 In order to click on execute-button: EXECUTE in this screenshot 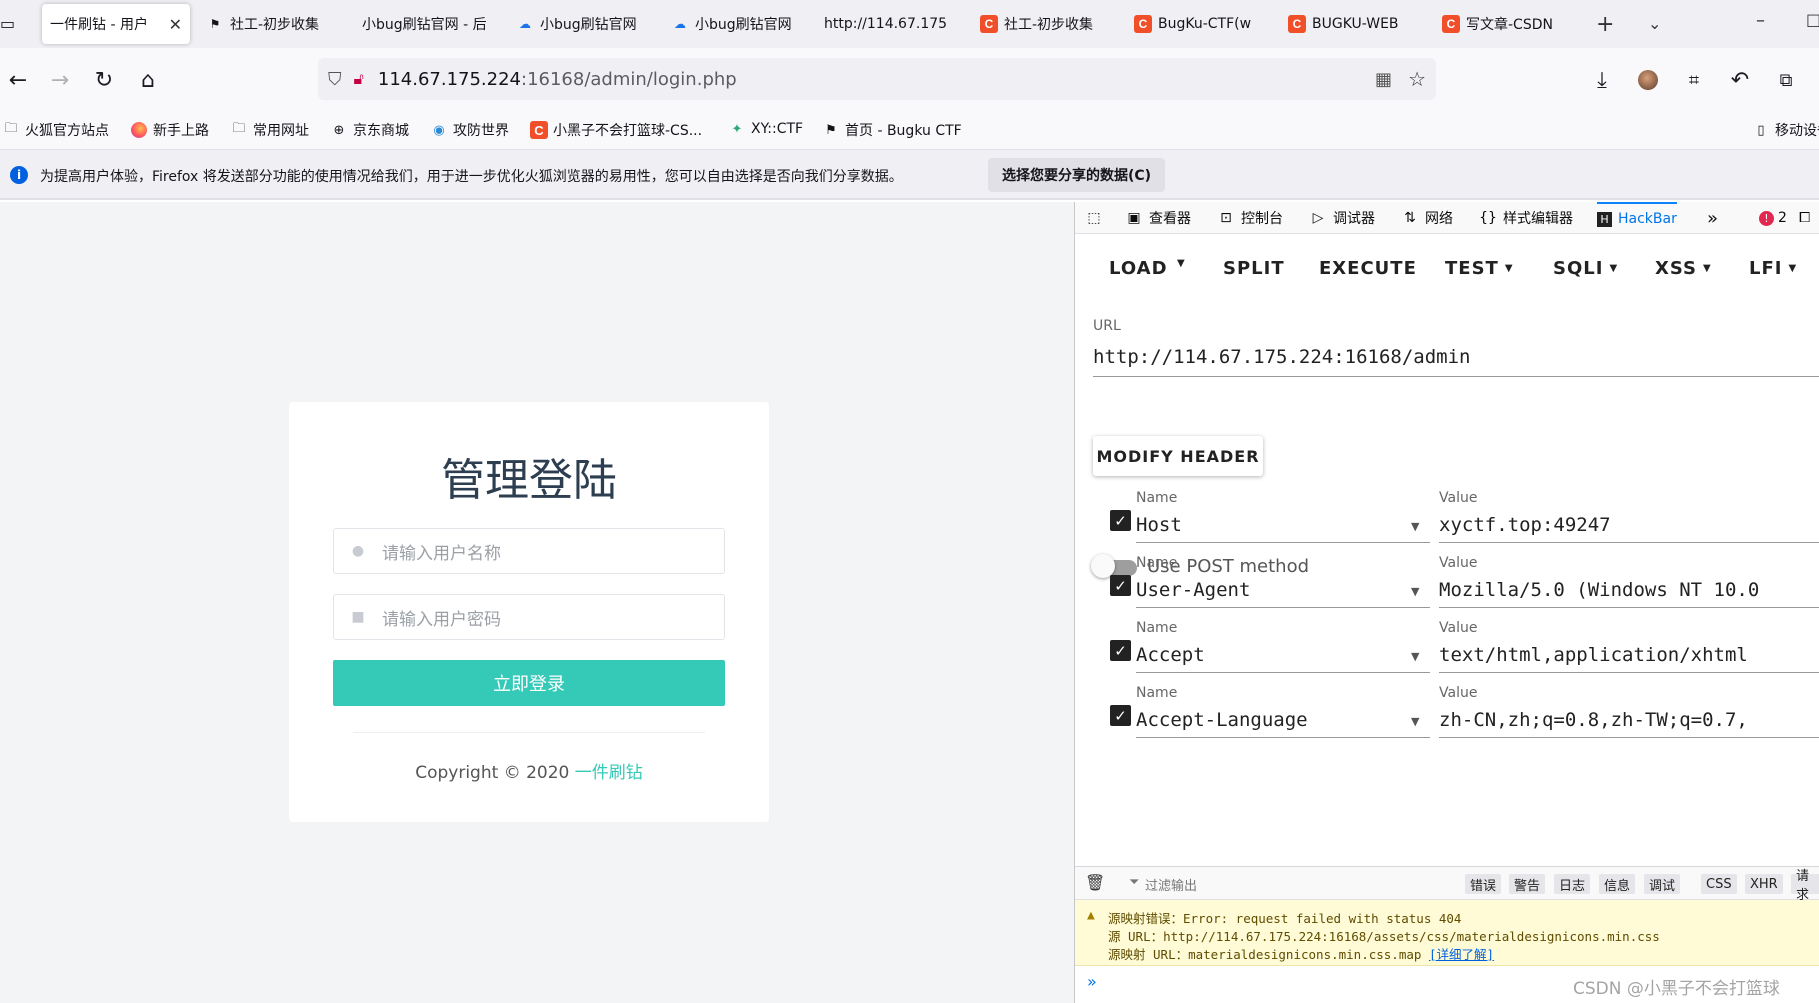, I will do `click(1368, 268)`.